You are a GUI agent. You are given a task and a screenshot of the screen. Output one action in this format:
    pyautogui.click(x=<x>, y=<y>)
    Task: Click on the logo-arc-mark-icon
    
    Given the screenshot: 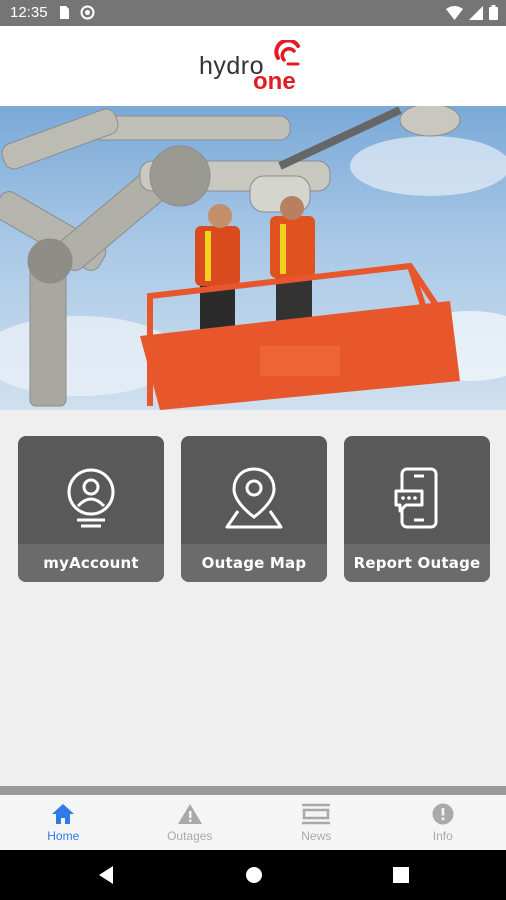 What is the action you would take?
    pyautogui.click(x=287, y=53)
    